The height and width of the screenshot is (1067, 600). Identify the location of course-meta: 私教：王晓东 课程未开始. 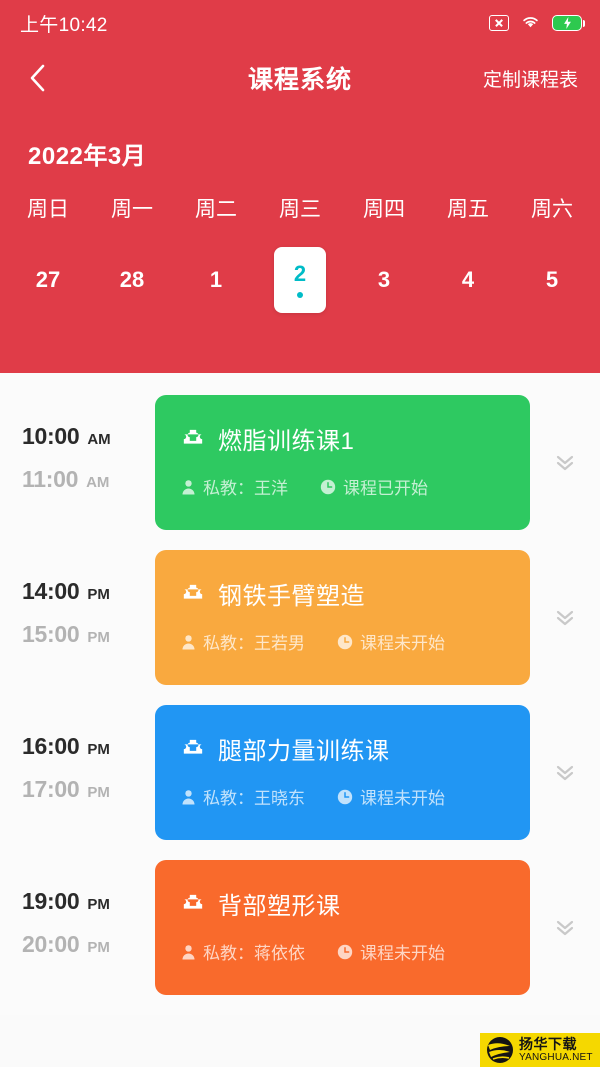
(355, 796).